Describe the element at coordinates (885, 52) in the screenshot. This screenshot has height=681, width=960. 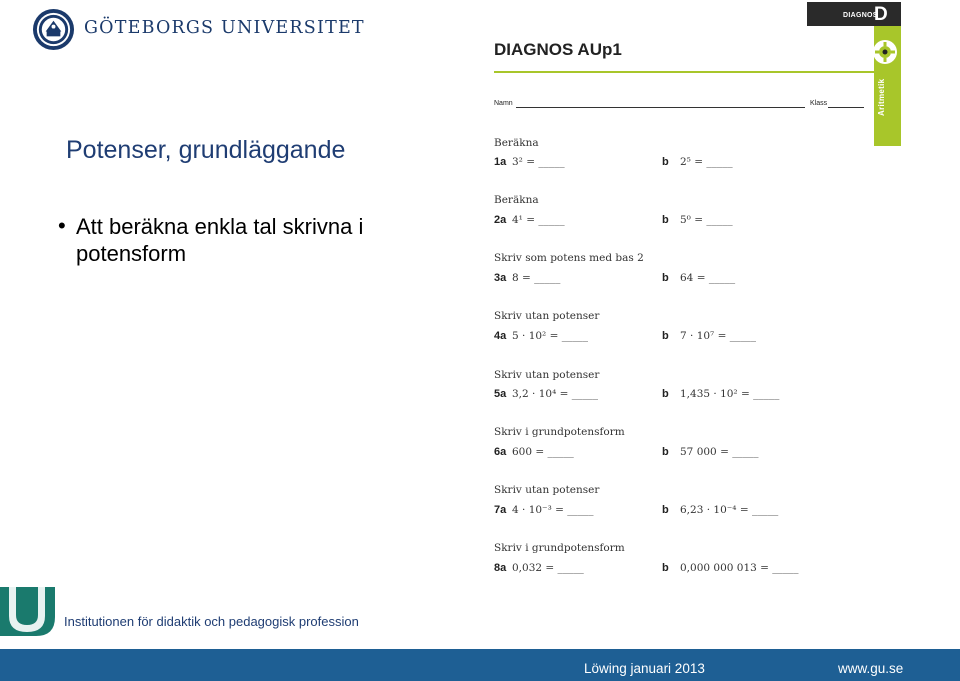
I see `gear-icon` at that location.